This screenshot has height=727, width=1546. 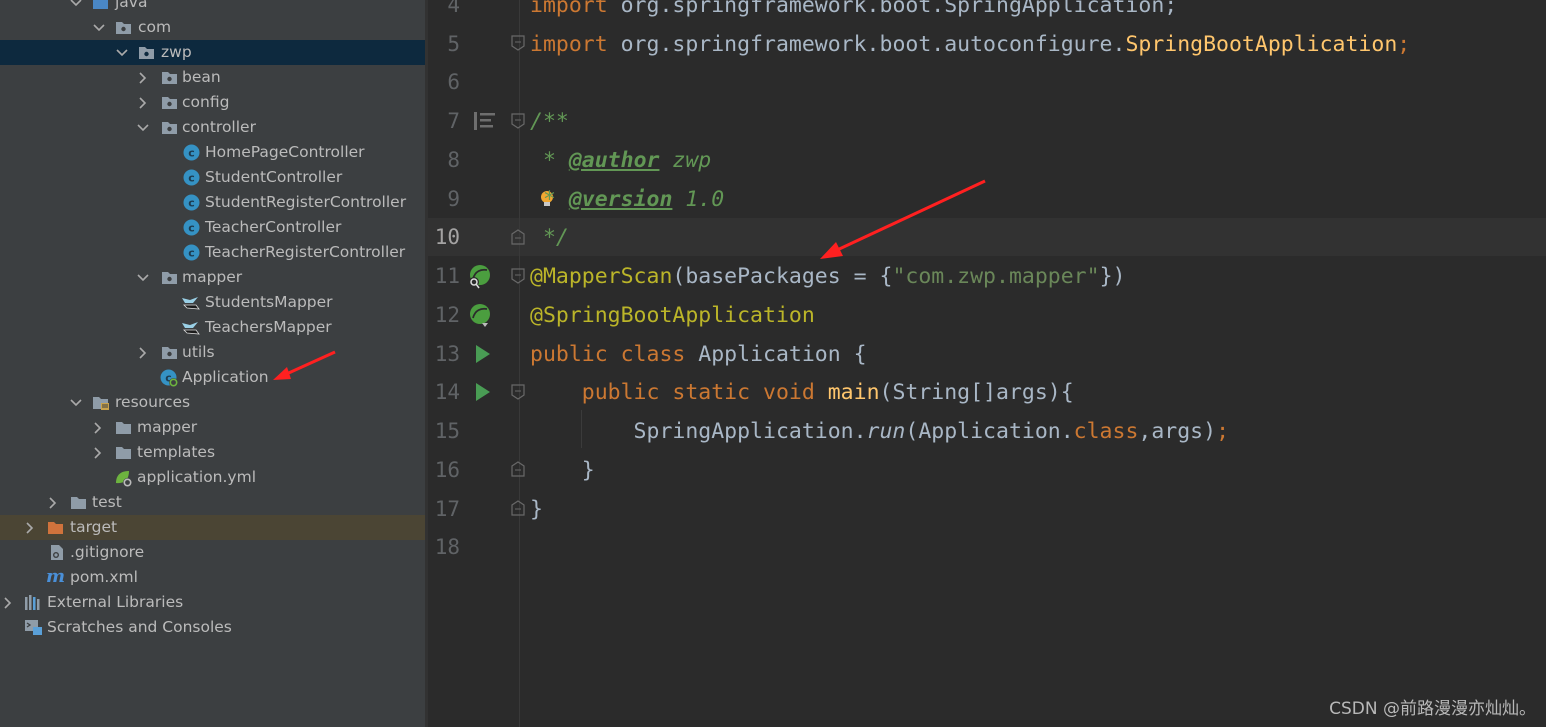 What do you see at coordinates (212, 352) in the screenshot?
I see `tree-row-utils: utils` at bounding box center [212, 352].